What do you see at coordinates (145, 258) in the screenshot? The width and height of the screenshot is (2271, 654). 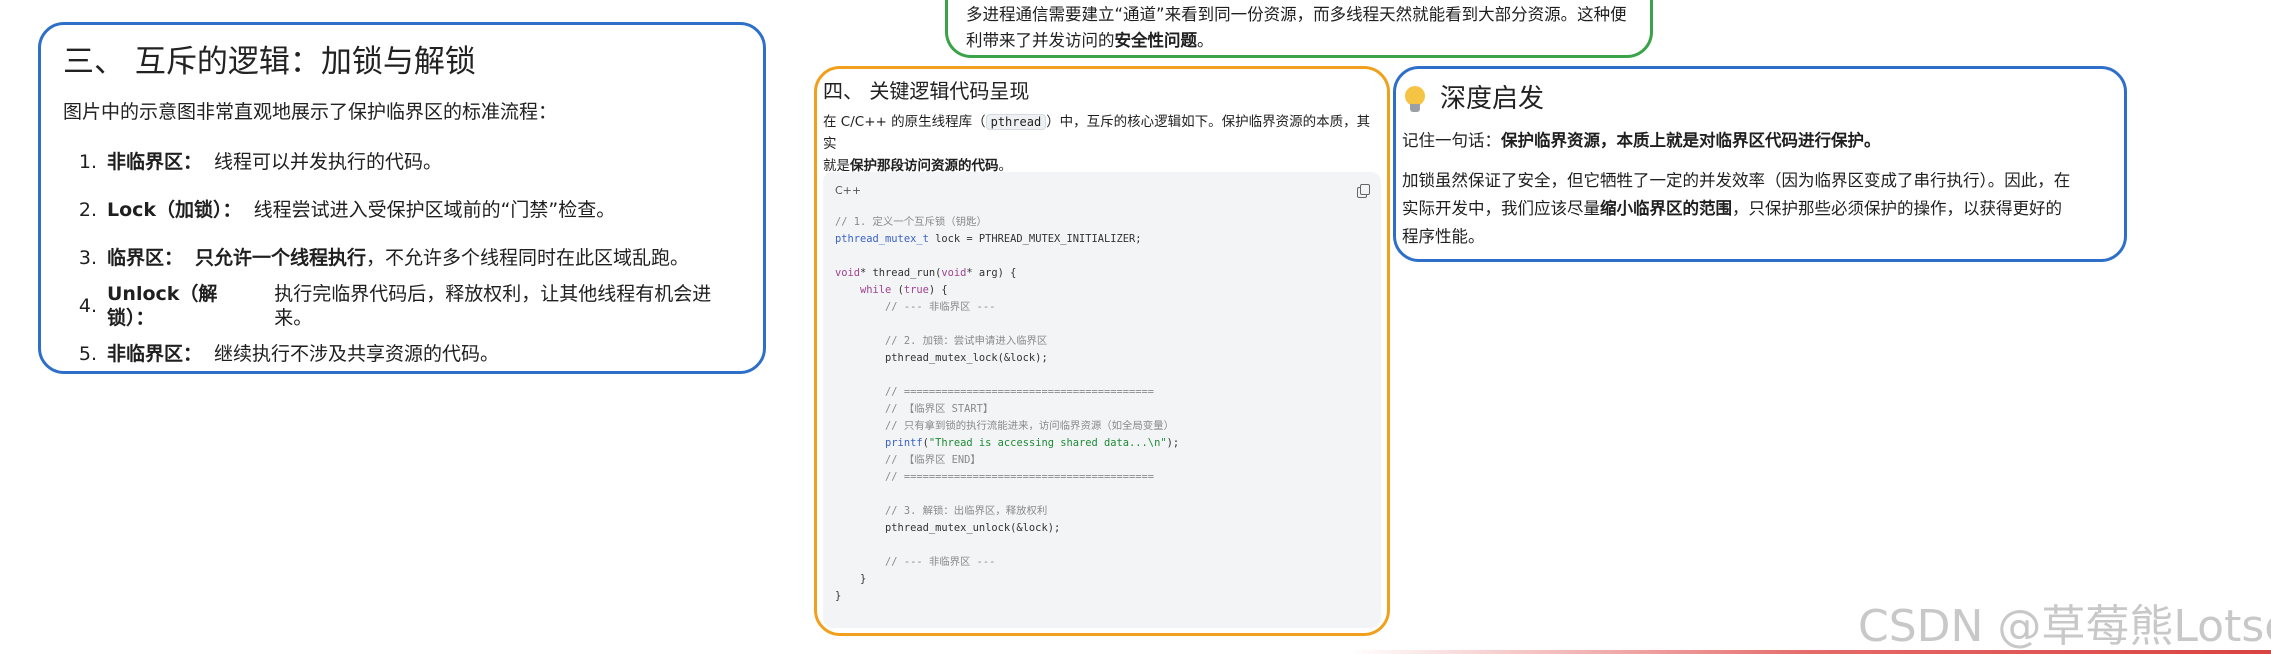 I see `list-item-term: 临界区：` at bounding box center [145, 258].